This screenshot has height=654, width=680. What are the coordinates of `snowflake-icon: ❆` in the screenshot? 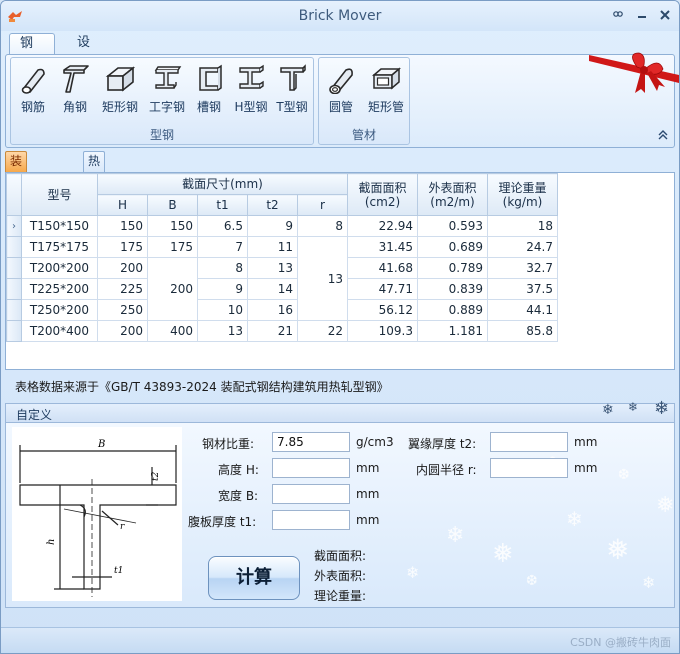 It's located at (532, 581).